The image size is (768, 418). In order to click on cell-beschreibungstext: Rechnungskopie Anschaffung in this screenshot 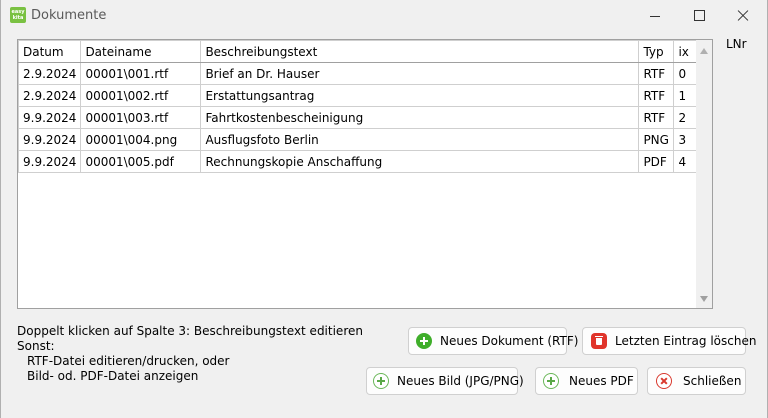, I will do `click(420, 161)`.